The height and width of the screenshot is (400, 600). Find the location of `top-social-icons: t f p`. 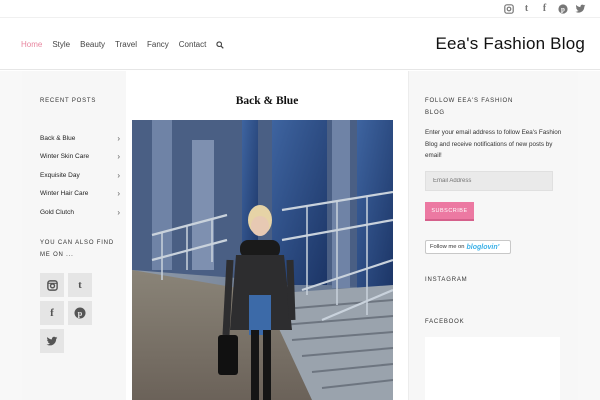

top-social-icons: t f p is located at coordinates (544, 8).